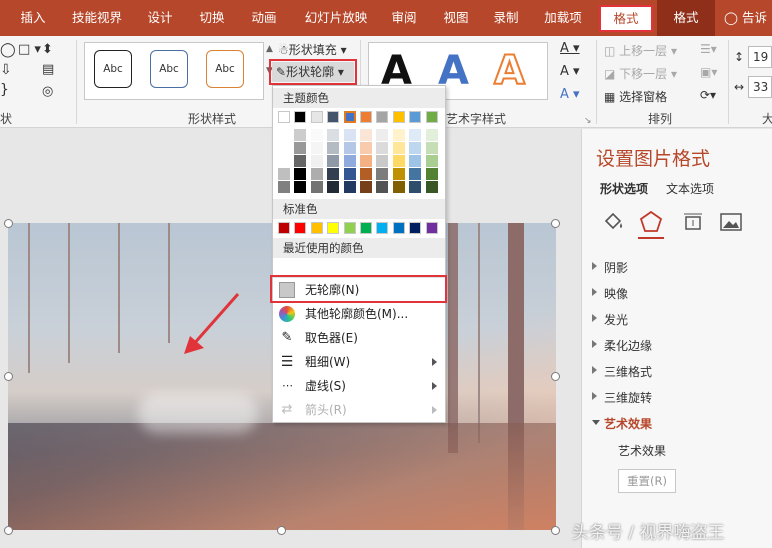  Describe the element at coordinates (642, 450) in the screenshot. I see `artistic-effects-picker: 艺术效果` at that location.